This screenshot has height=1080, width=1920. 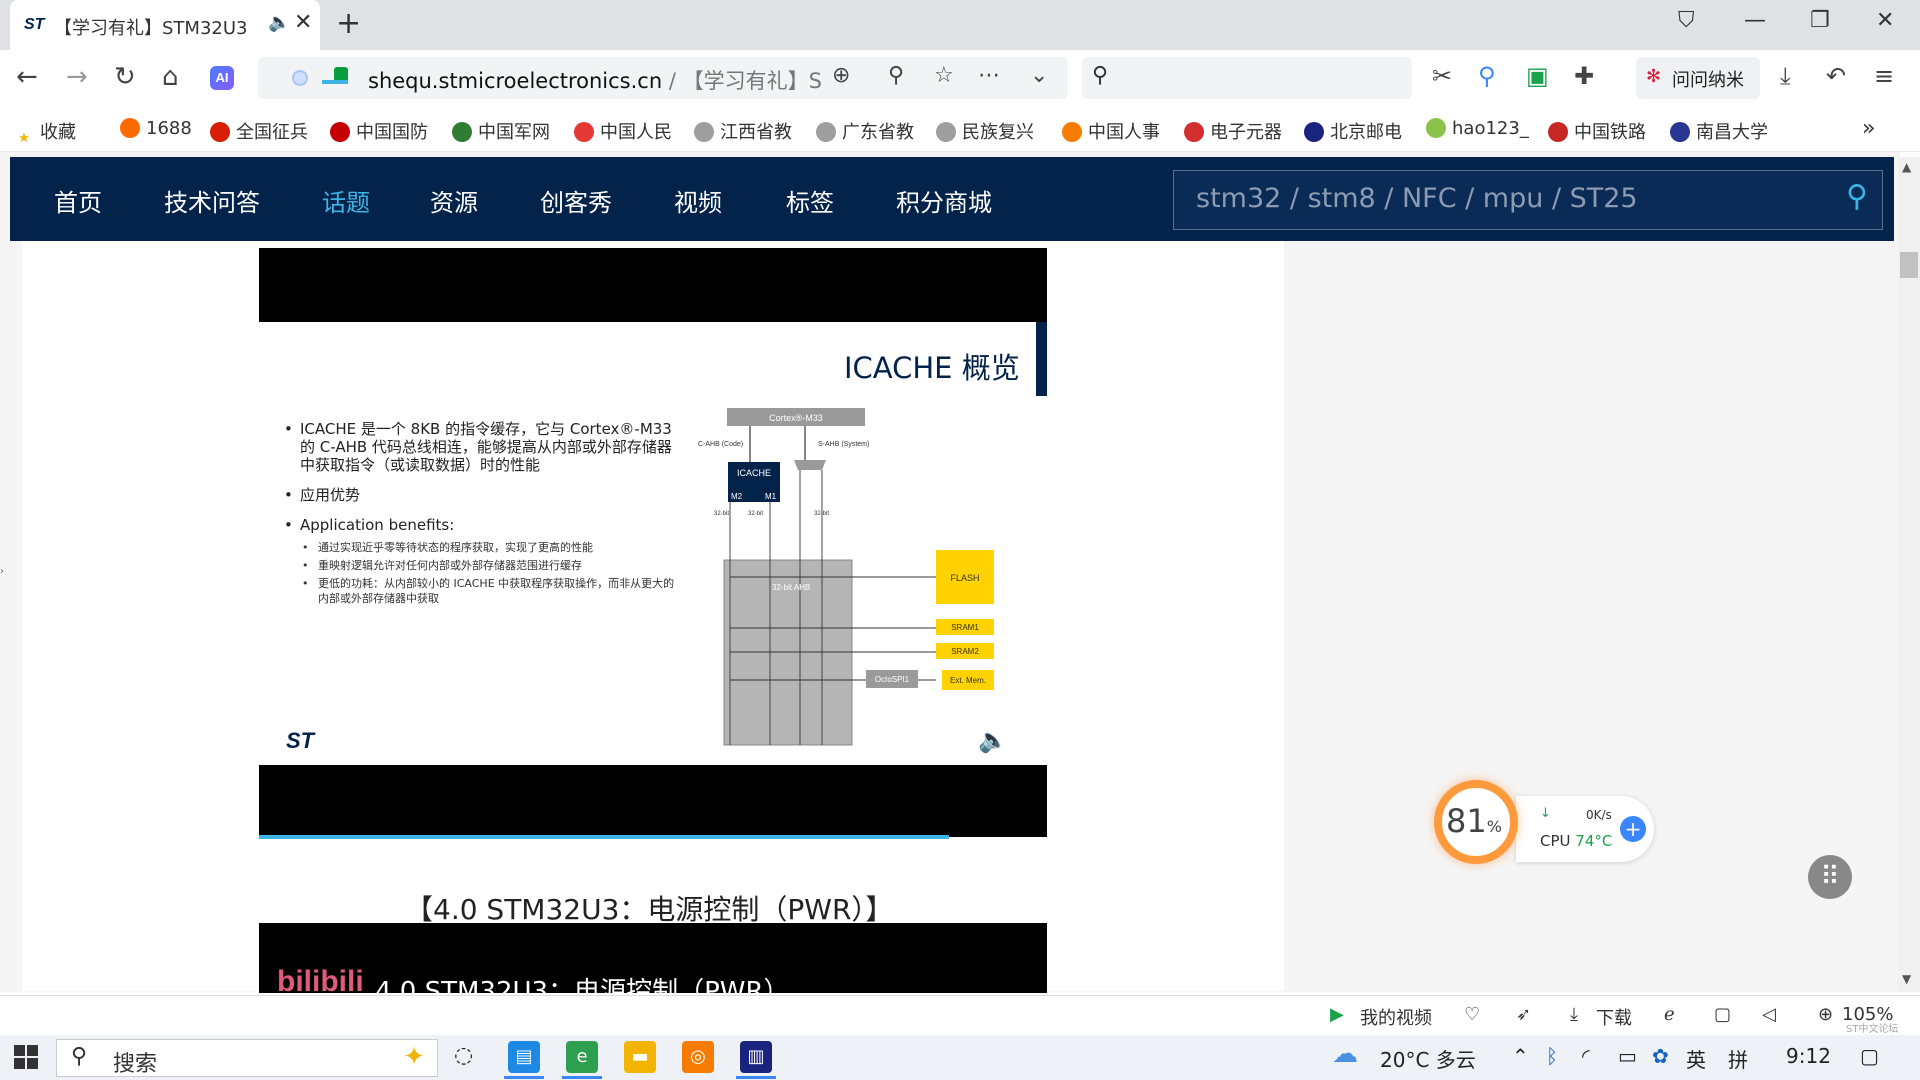 I want to click on ime-mode: 拼, so click(x=1738, y=1058).